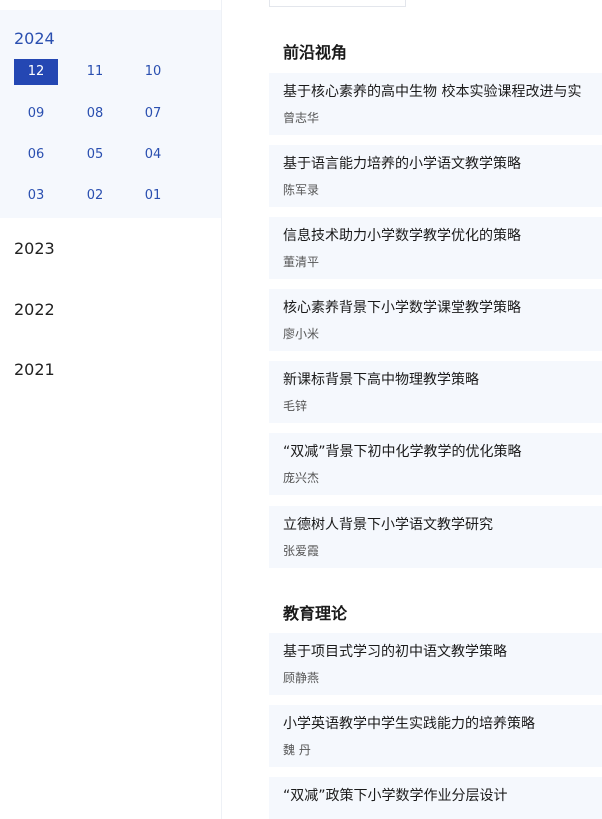  Describe the element at coordinates (435, 104) in the screenshot. I see `article-item: 基于核心素养的高中生物 校本实验课程改进与实 曾志华` at that location.